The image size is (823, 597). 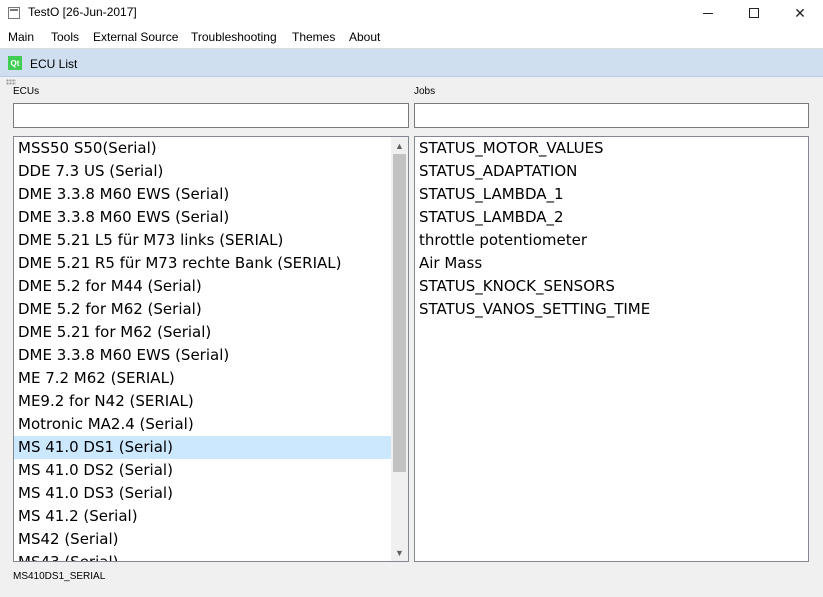 What do you see at coordinates (211, 263) in the screenshot?
I see `ecu-list-item: DME 5.21 R5 für M73 rechte Bank (SERIAL)` at bounding box center [211, 263].